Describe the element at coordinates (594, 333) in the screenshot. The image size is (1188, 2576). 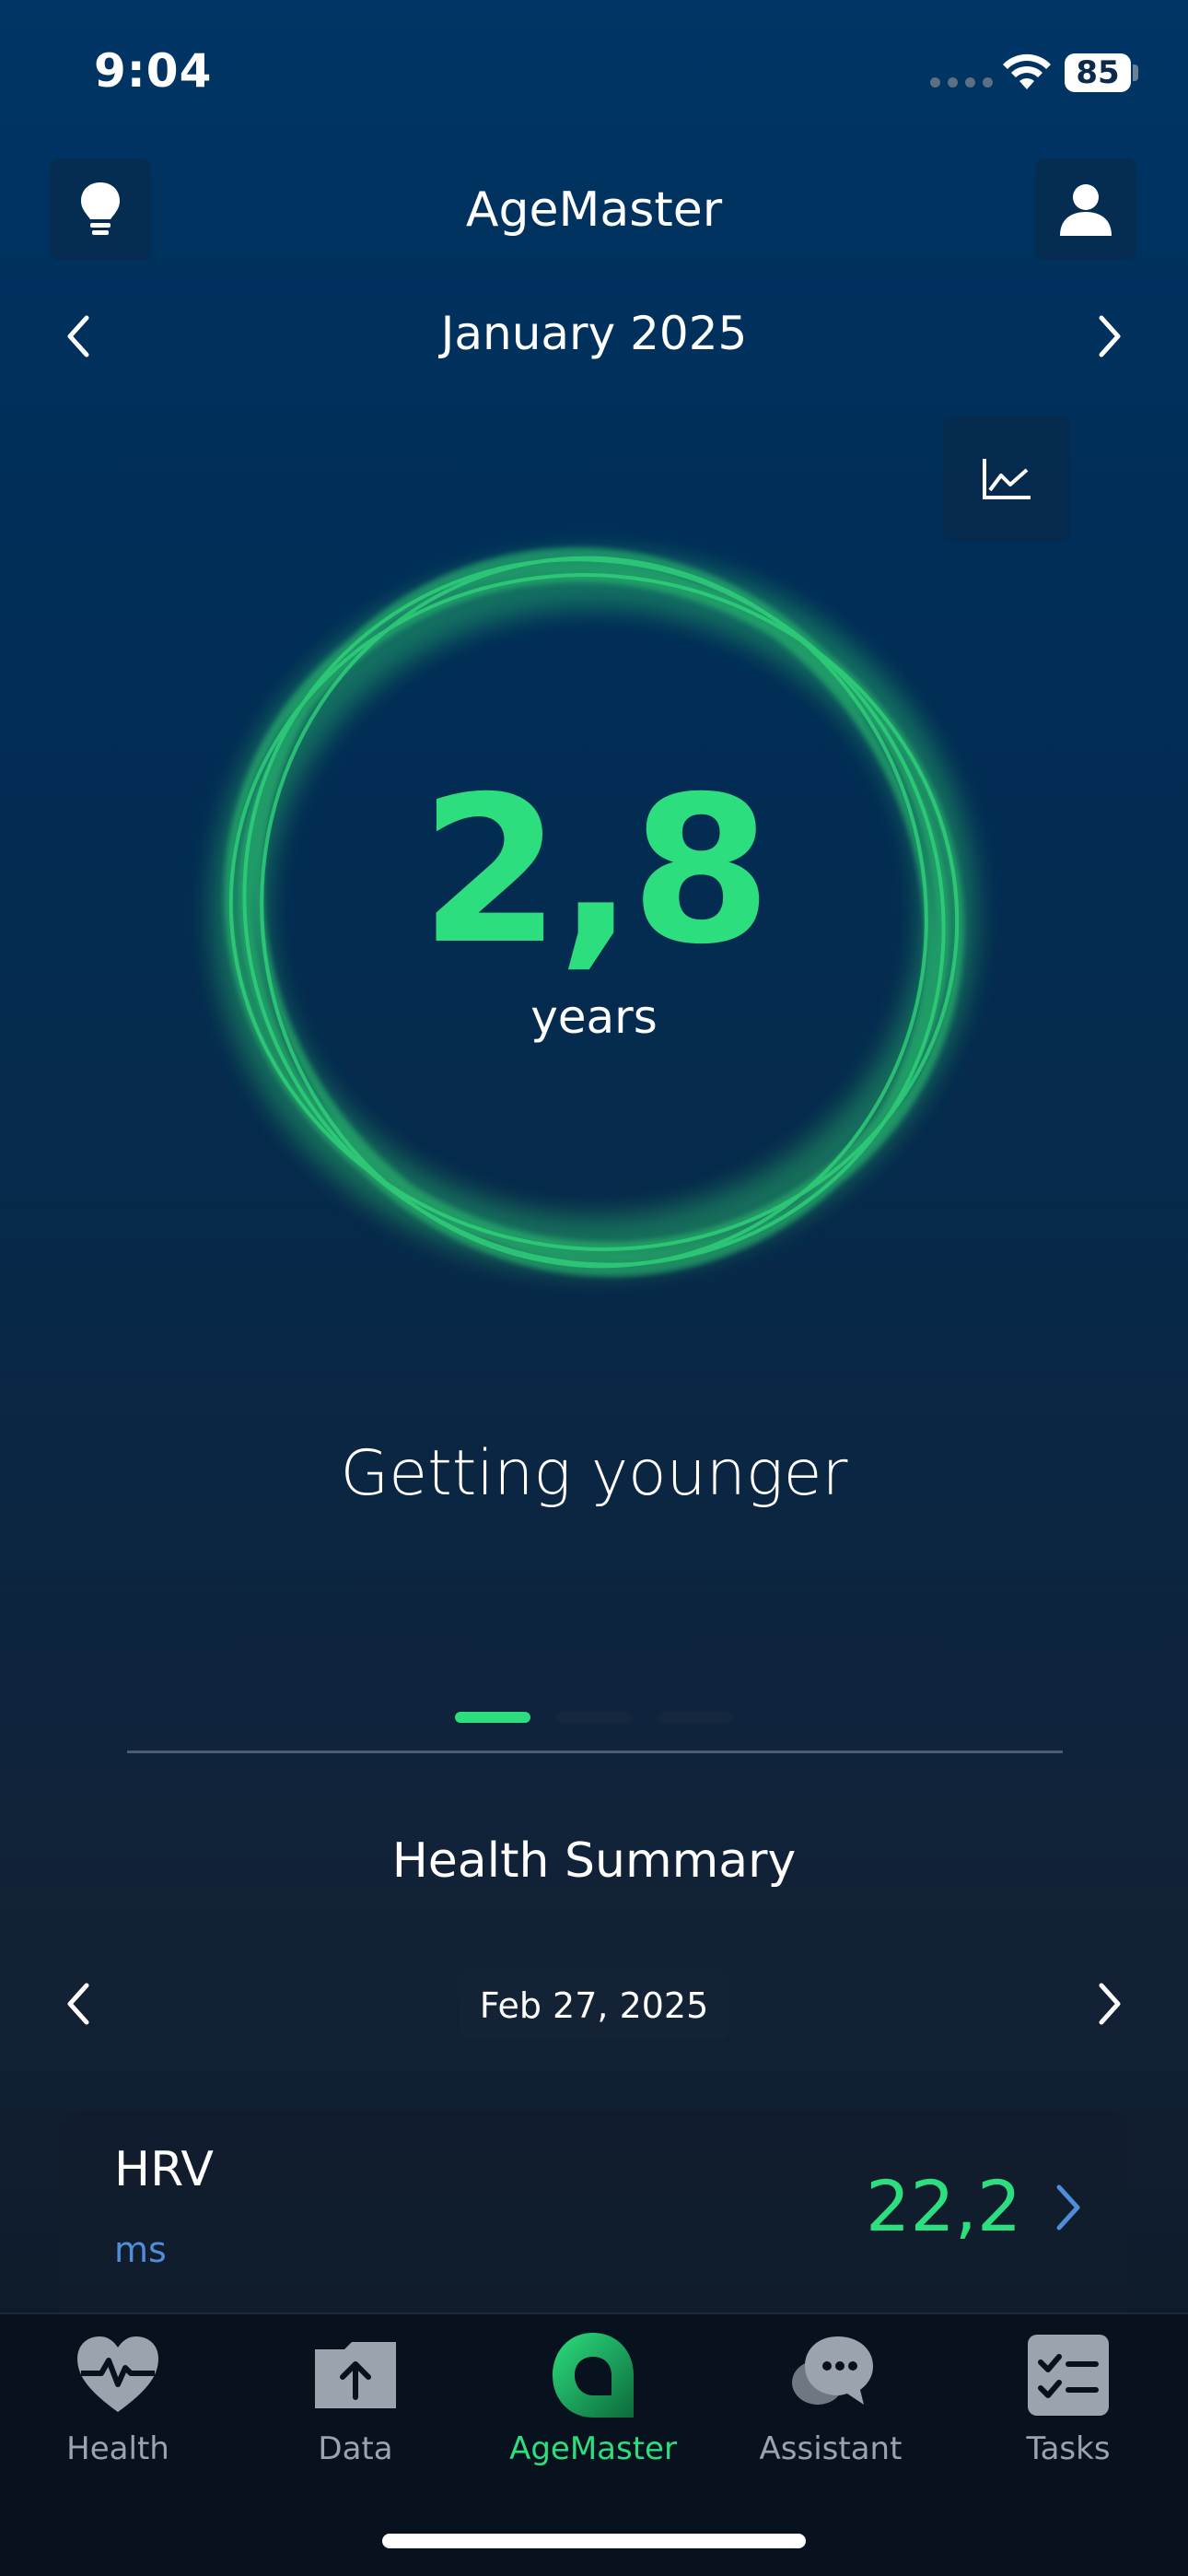
I see `month-label: January 2025` at that location.